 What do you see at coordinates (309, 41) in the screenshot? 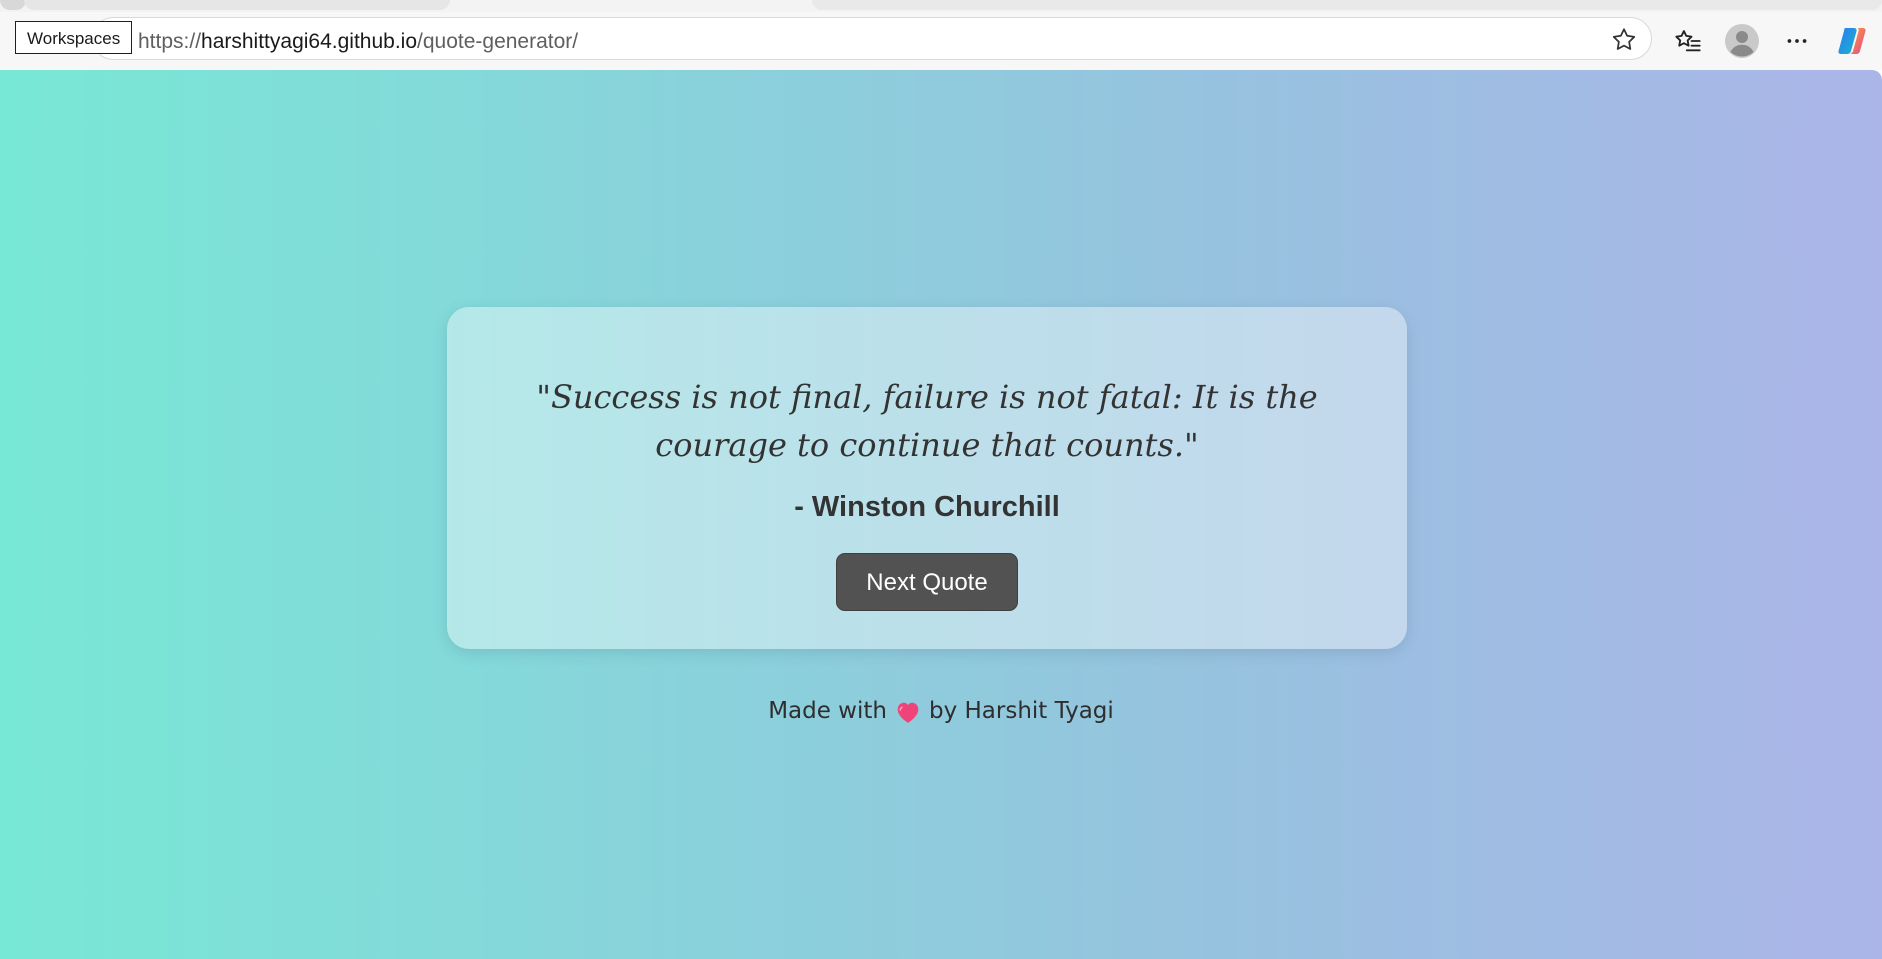
I see `url-host: harshittyagi64.github.io` at bounding box center [309, 41].